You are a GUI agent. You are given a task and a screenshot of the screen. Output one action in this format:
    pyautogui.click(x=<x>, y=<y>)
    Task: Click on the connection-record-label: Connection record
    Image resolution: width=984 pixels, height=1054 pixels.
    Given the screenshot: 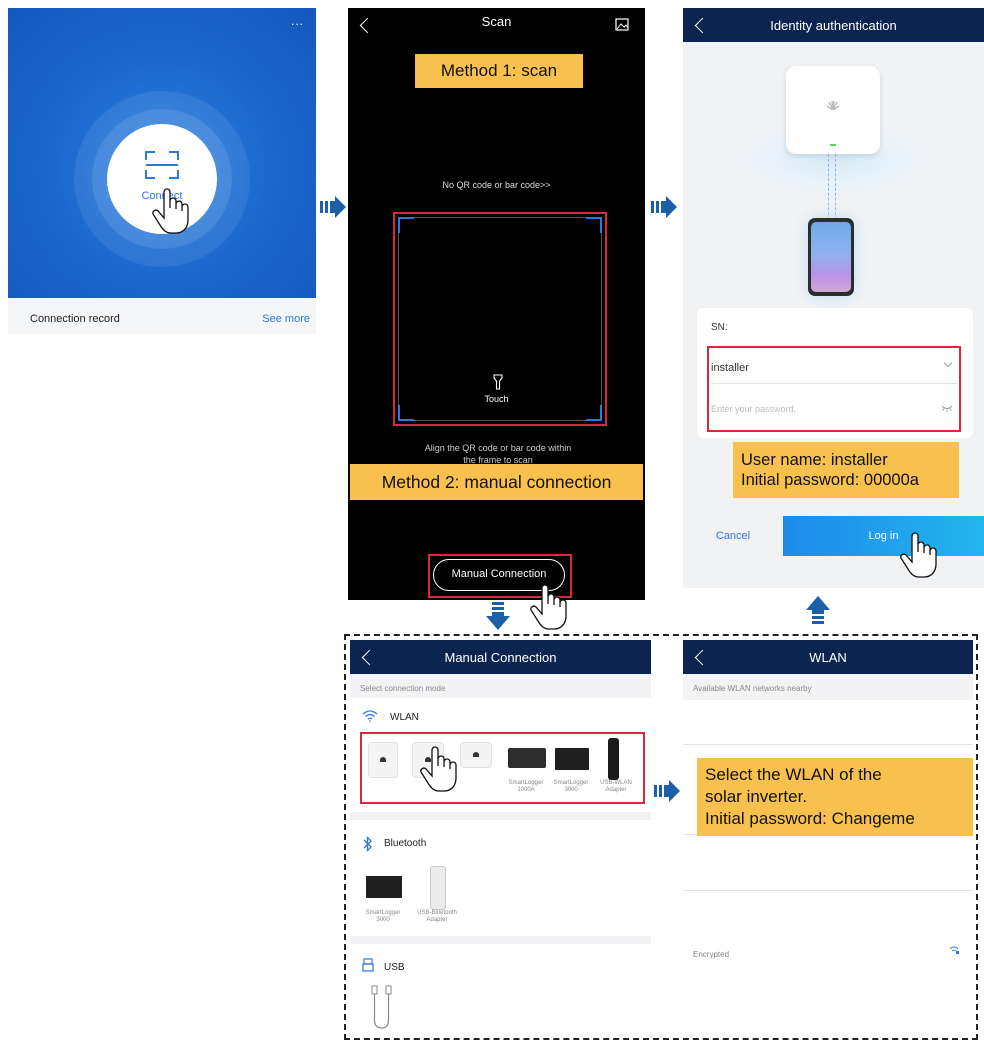 What is the action you would take?
    pyautogui.click(x=75, y=319)
    